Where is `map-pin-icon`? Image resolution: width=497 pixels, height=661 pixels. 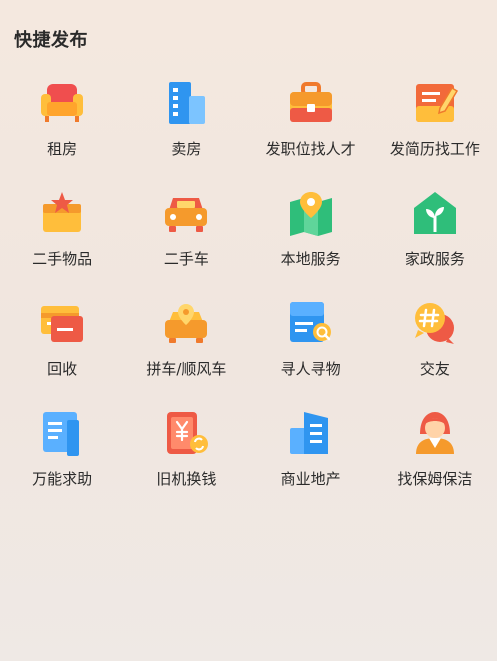 map-pin-icon is located at coordinates (311, 213).